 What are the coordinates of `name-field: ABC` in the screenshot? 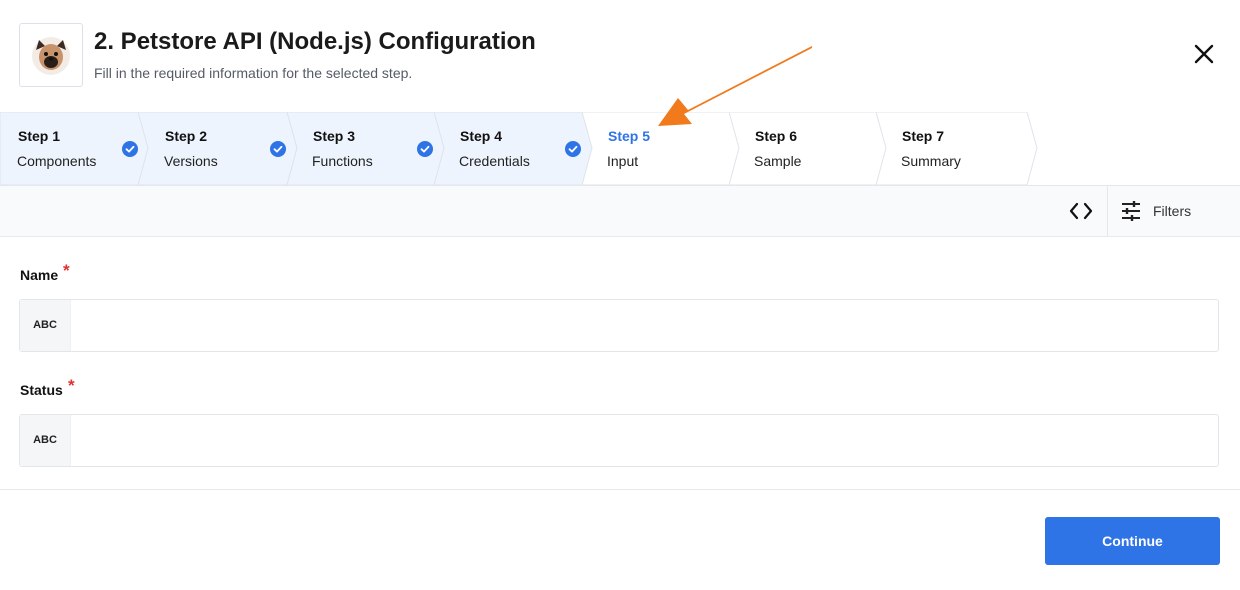 It's located at (619, 325).